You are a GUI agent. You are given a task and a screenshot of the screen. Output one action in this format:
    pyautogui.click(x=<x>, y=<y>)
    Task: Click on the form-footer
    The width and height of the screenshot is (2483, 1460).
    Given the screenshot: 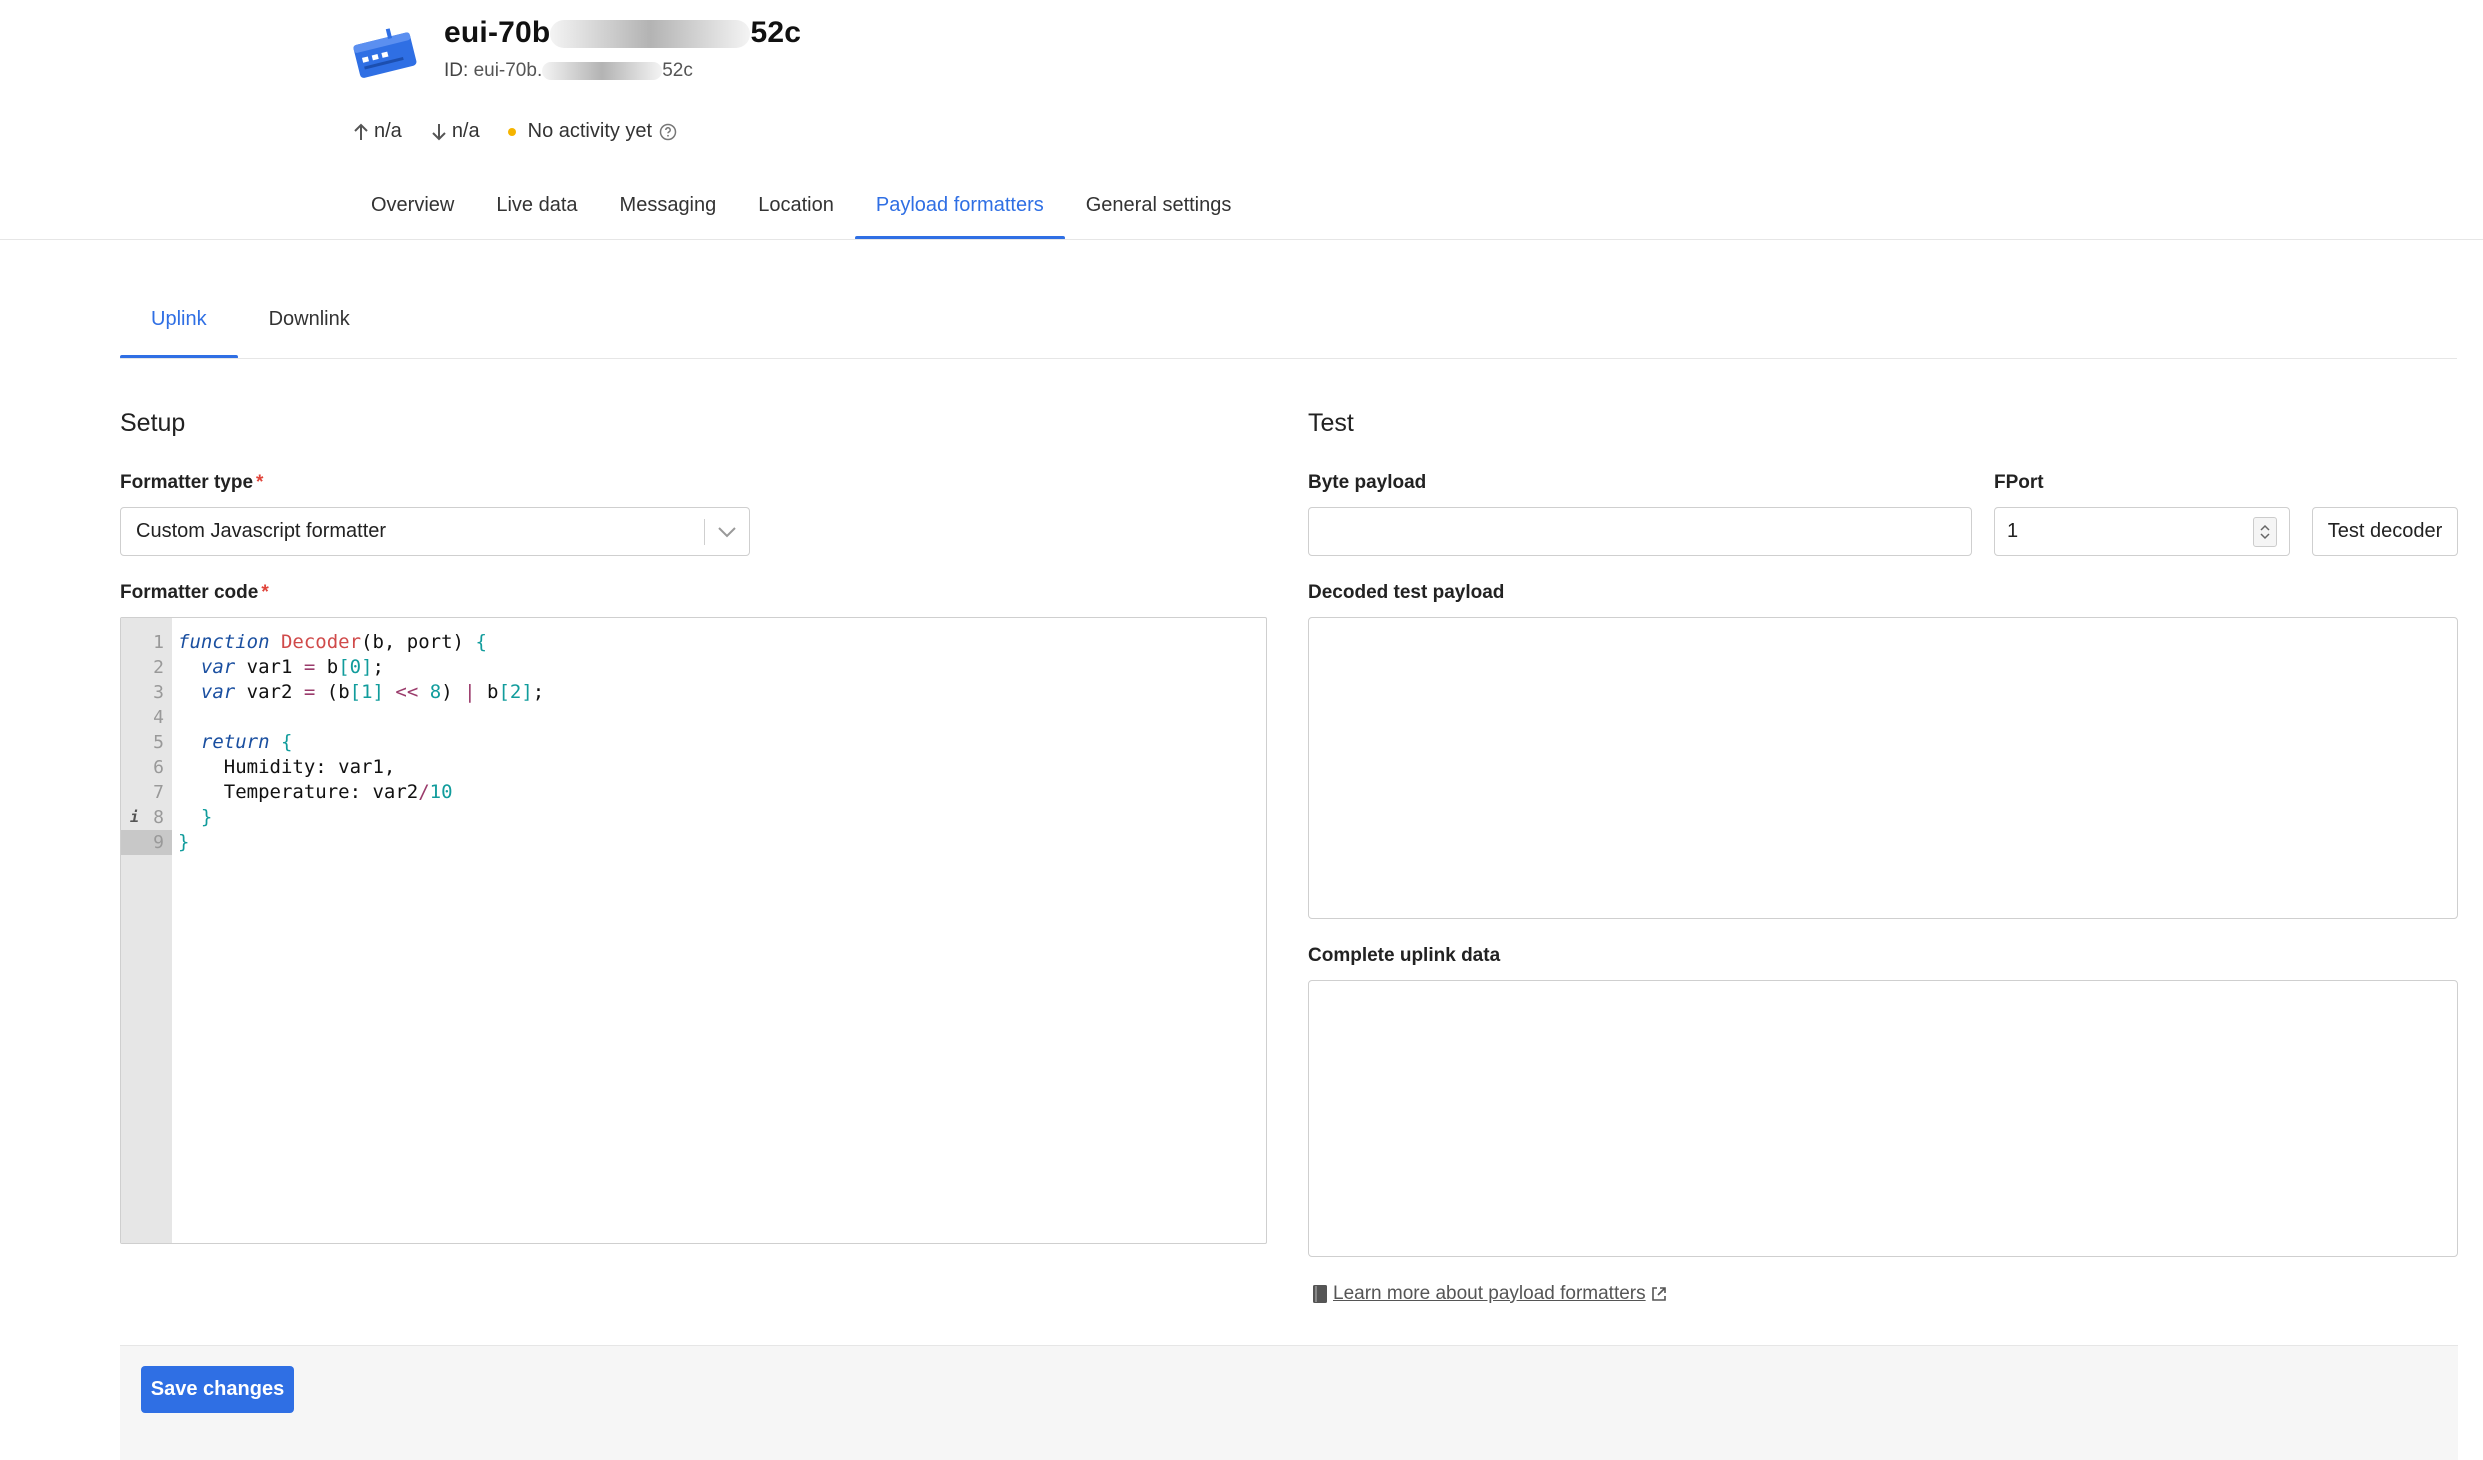 What is the action you would take?
    pyautogui.click(x=1289, y=1402)
    